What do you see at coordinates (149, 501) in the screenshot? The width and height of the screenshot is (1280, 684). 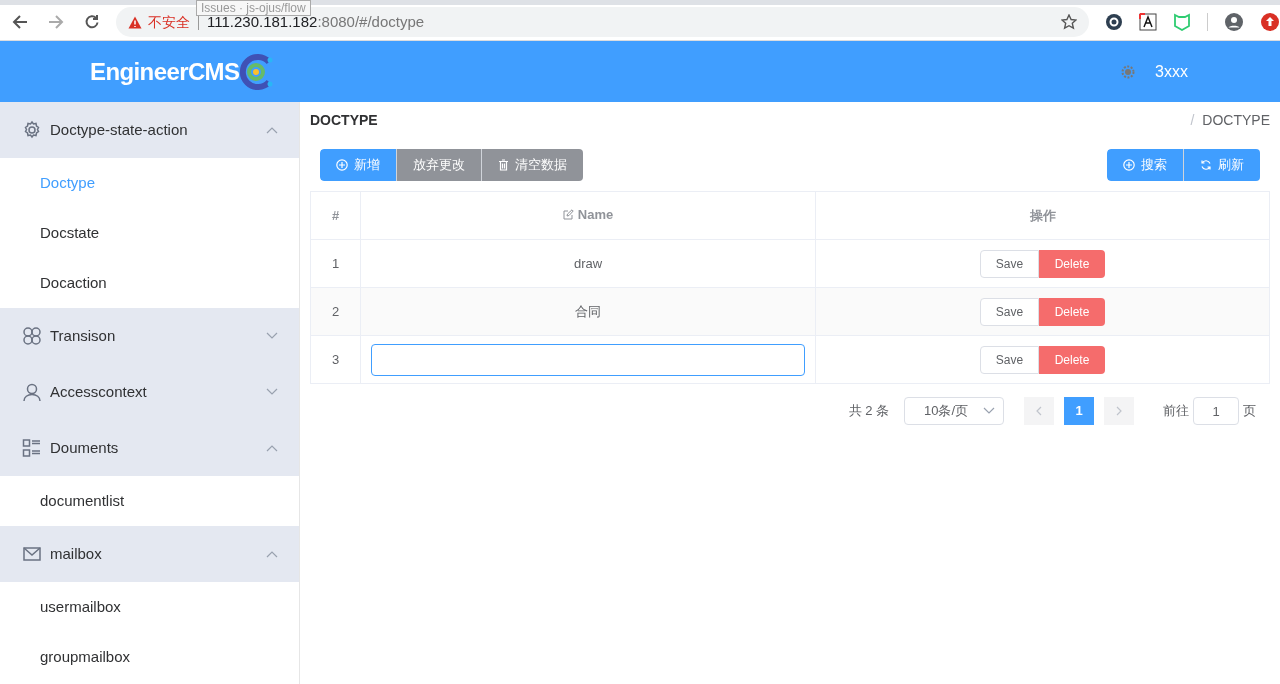 I see `menu-item: documentlist` at bounding box center [149, 501].